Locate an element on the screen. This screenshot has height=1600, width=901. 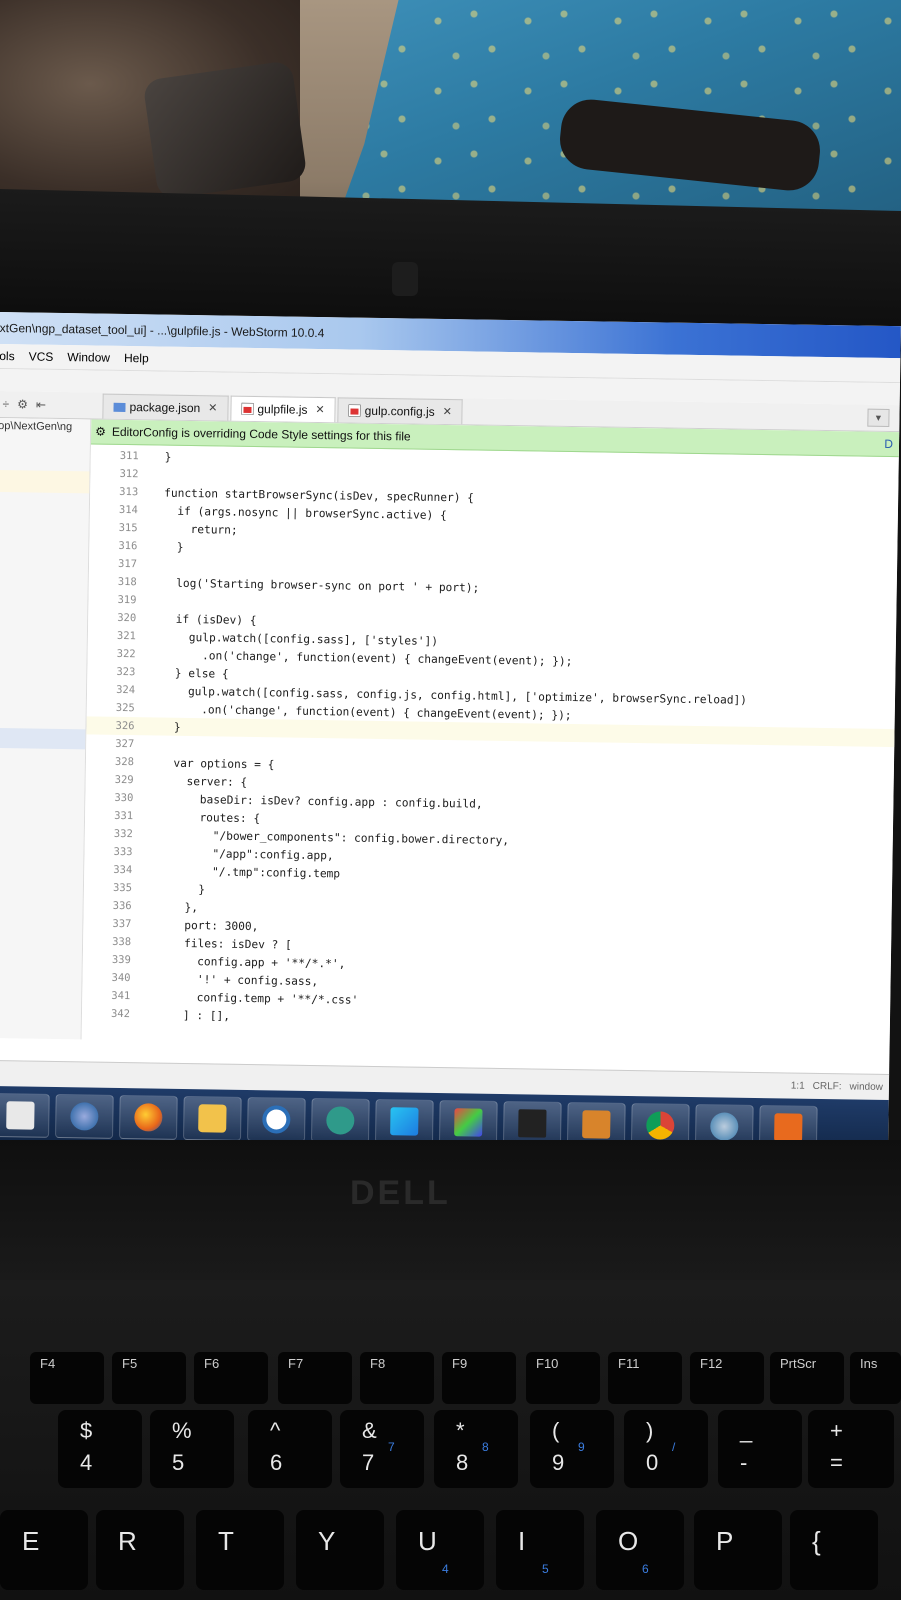
key-label: F7 is located at coordinates (296, 1363).